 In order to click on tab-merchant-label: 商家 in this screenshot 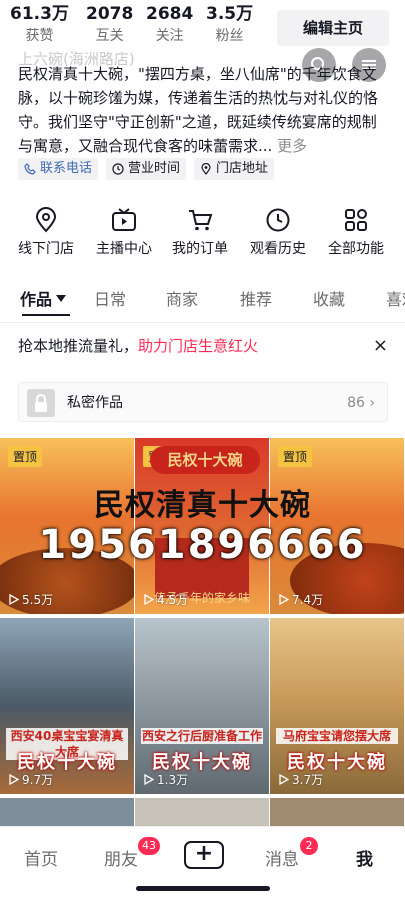, I will do `click(182, 299)`.